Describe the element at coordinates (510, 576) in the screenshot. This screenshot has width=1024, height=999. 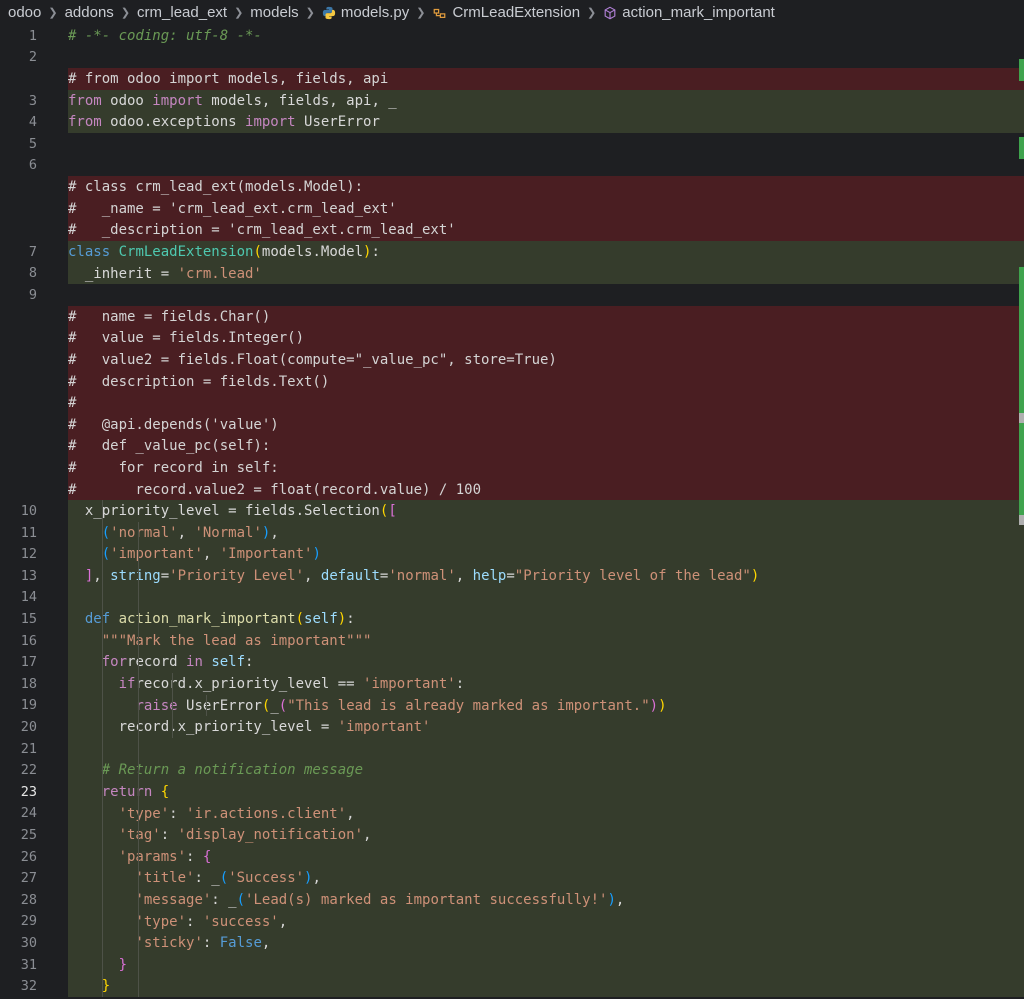
I see `code-token: =` at that location.